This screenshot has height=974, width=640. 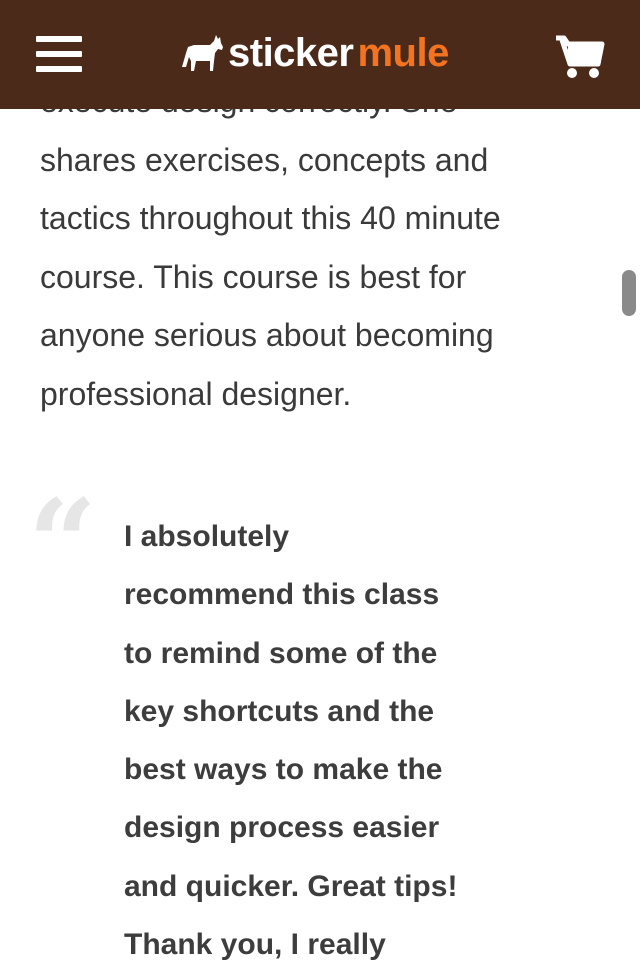 I want to click on testimonial-line: key shortcuts and the, so click(x=279, y=711).